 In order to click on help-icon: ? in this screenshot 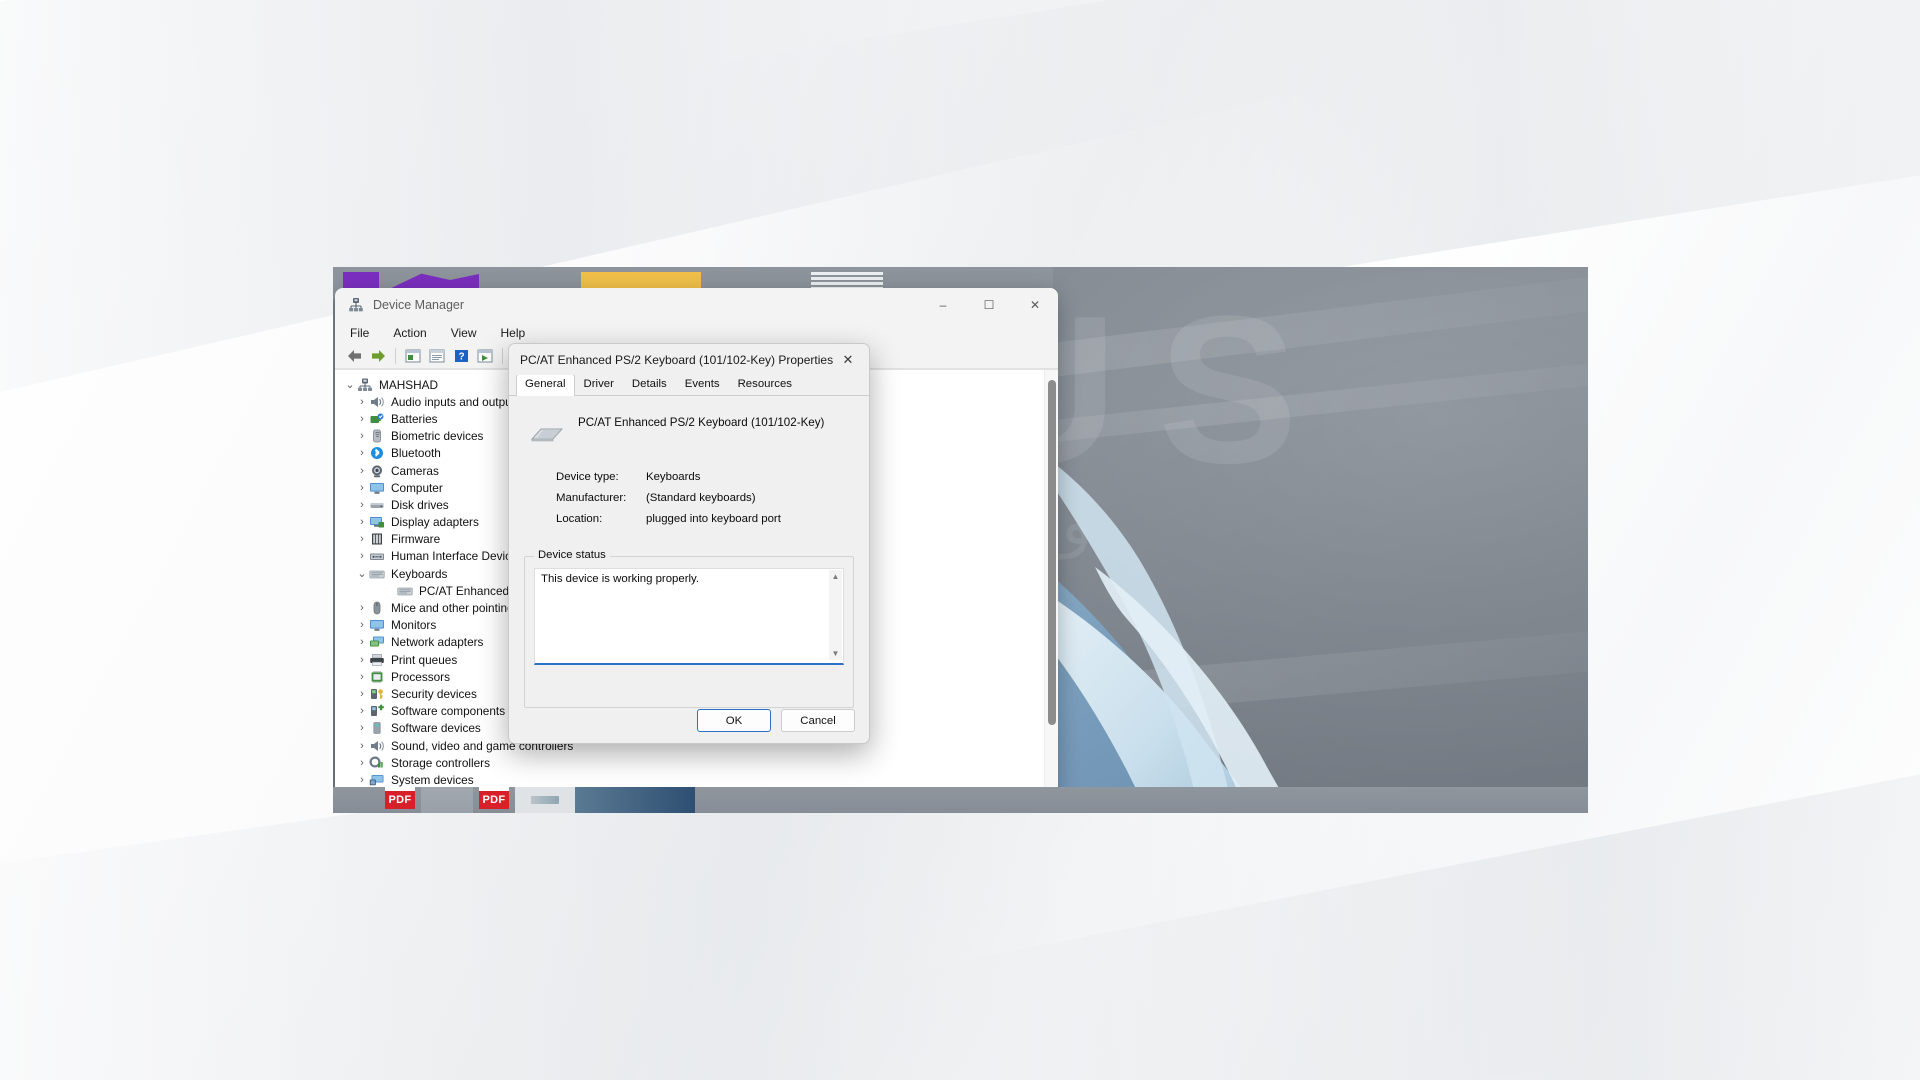, I will do `click(461, 356)`.